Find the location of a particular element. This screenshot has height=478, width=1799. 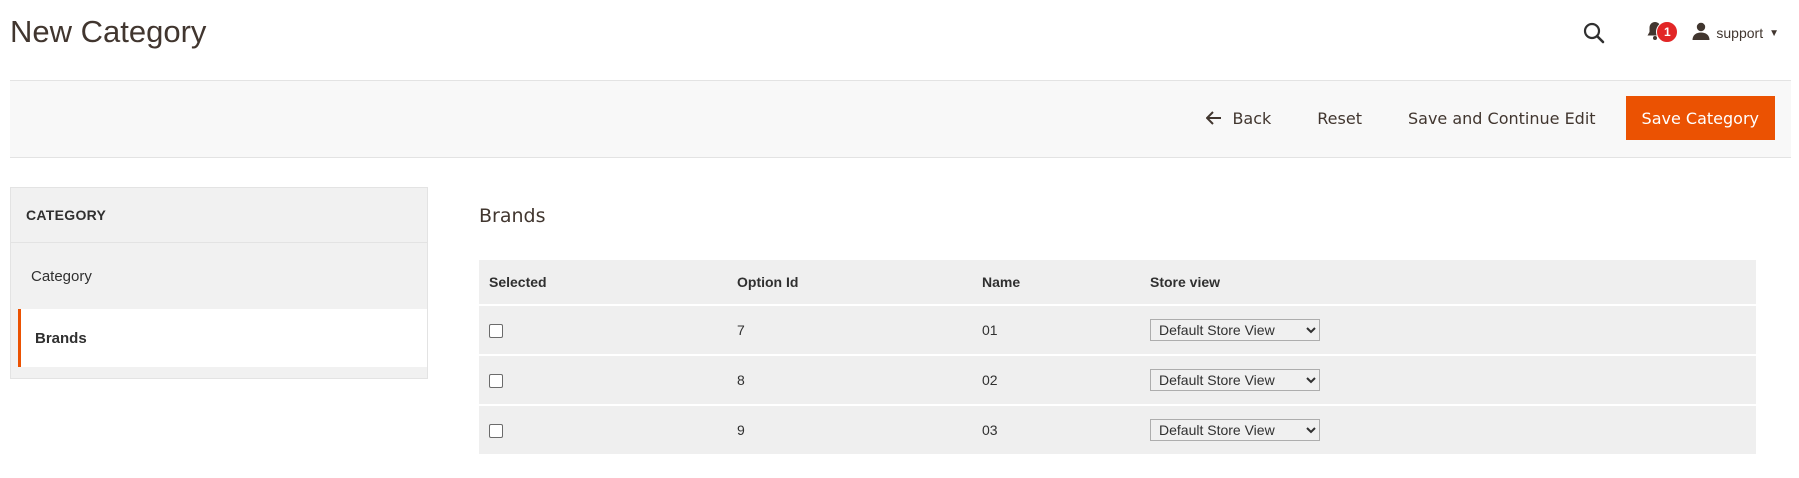

sidebar: CATEGORY Category Brands is located at coordinates (219, 283).